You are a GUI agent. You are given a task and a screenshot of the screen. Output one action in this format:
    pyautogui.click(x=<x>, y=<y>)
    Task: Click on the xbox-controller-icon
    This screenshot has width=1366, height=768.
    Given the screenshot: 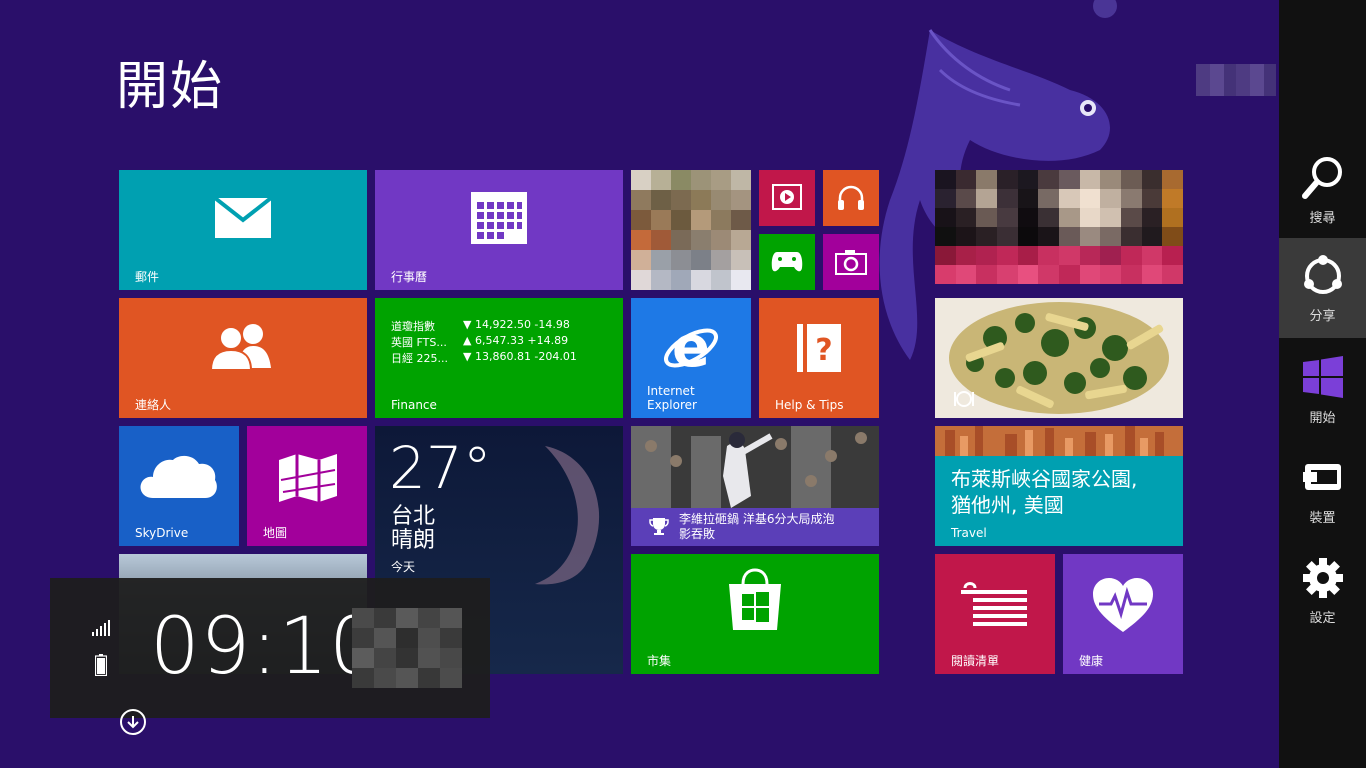 What is the action you would take?
    pyautogui.click(x=787, y=262)
    